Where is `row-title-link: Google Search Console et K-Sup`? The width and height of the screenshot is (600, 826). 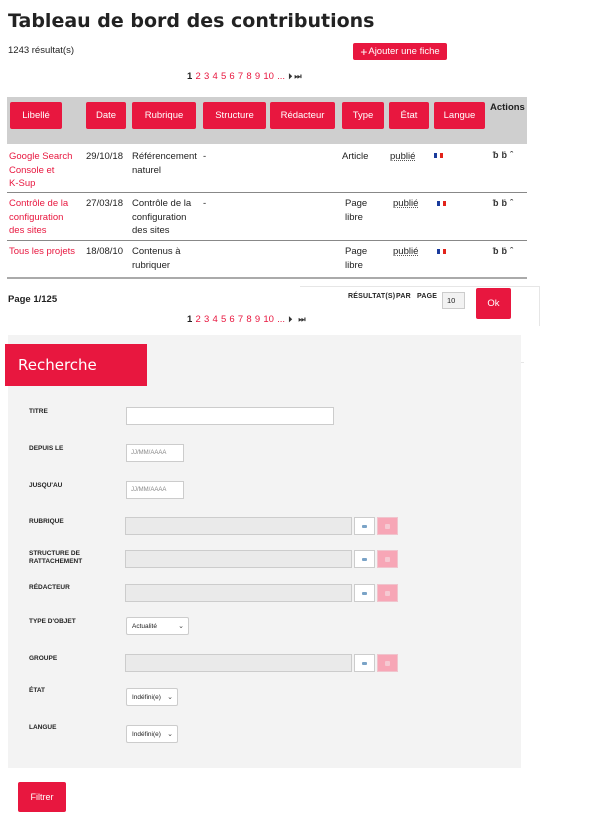
row-title-link: Google Search Console et K-Sup is located at coordinates (40, 170).